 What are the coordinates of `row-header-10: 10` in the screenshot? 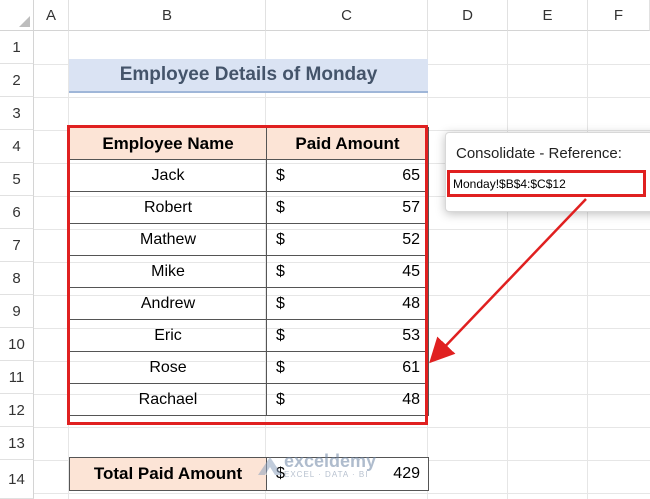 It's located at (17, 344).